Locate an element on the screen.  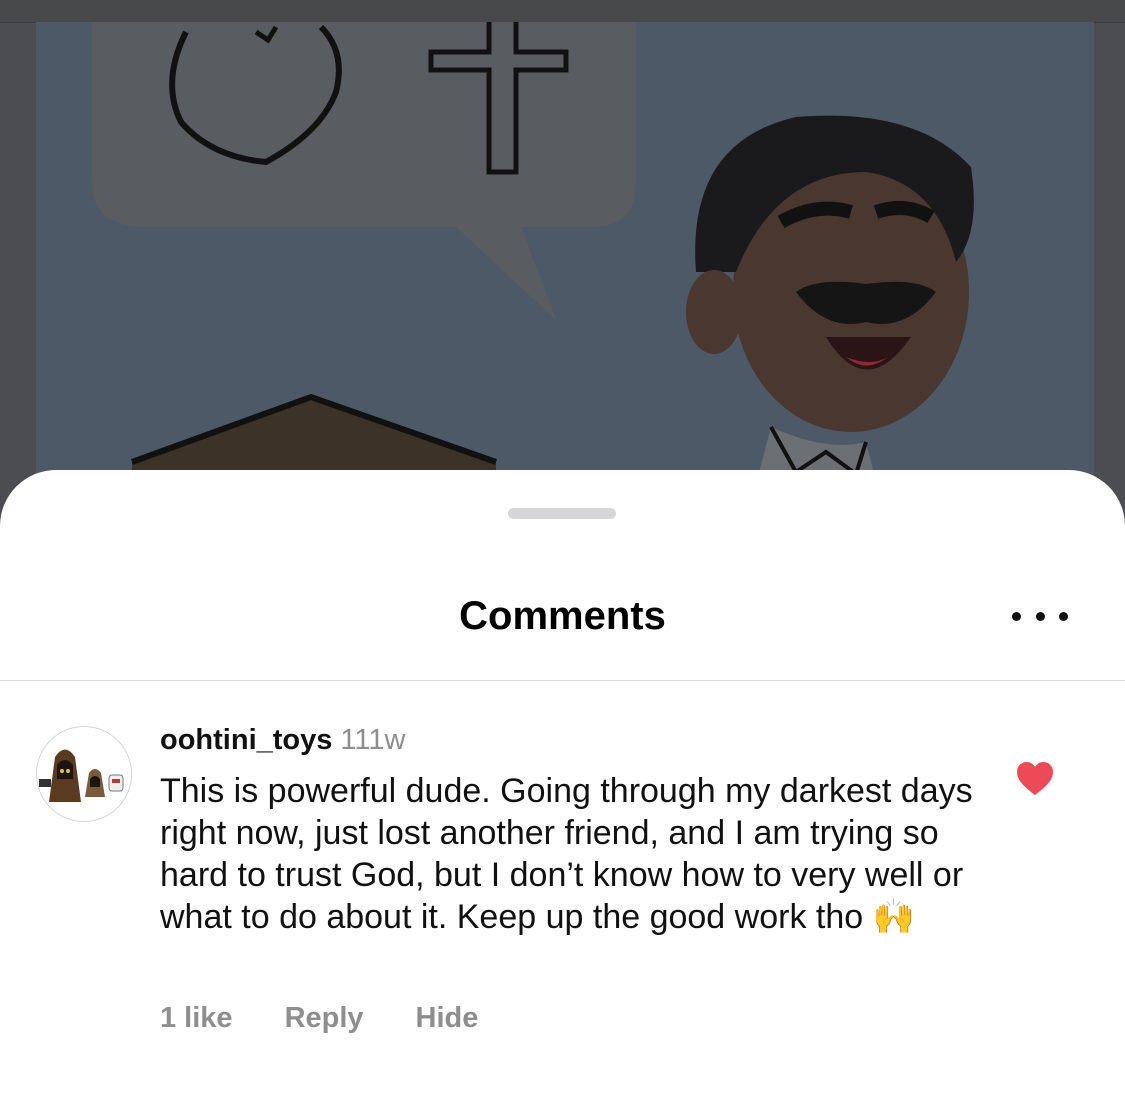
avatar-image is located at coordinates (84, 774).